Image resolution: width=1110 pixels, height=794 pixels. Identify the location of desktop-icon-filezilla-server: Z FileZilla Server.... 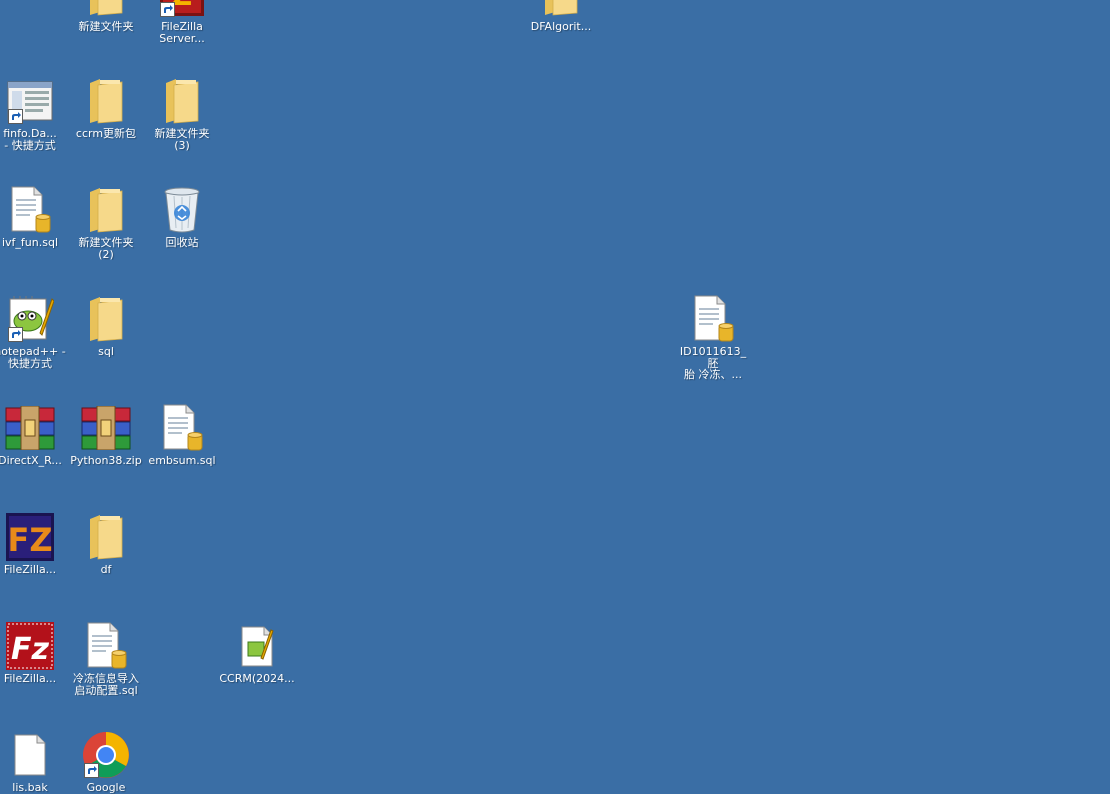
(182, 22).